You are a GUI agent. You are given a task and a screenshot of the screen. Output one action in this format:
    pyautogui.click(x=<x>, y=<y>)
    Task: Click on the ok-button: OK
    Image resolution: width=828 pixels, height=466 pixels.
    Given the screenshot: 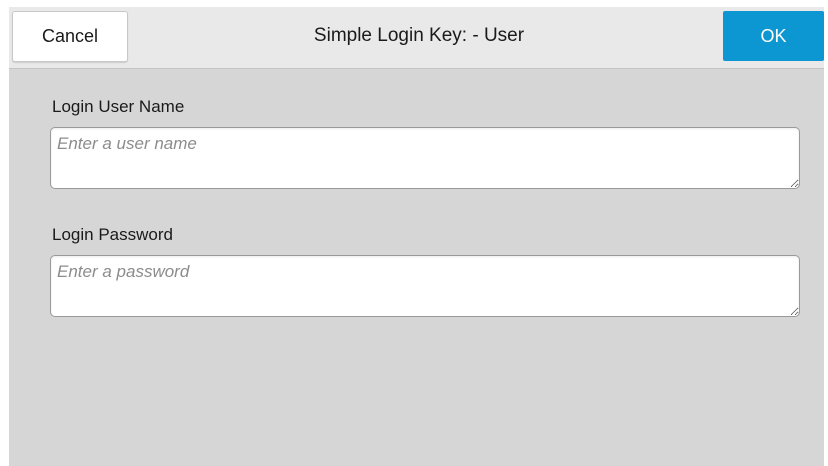 What is the action you would take?
    pyautogui.click(x=773, y=36)
    